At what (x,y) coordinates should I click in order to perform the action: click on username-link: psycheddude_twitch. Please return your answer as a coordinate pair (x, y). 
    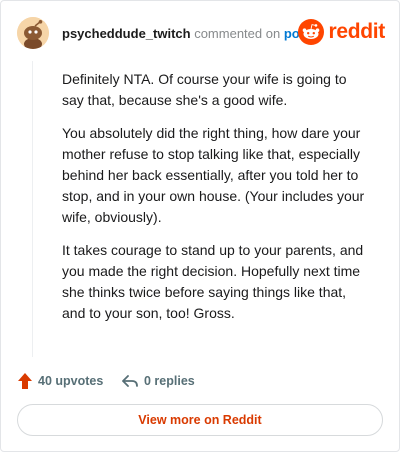
    Looking at the image, I should click on (126, 33).